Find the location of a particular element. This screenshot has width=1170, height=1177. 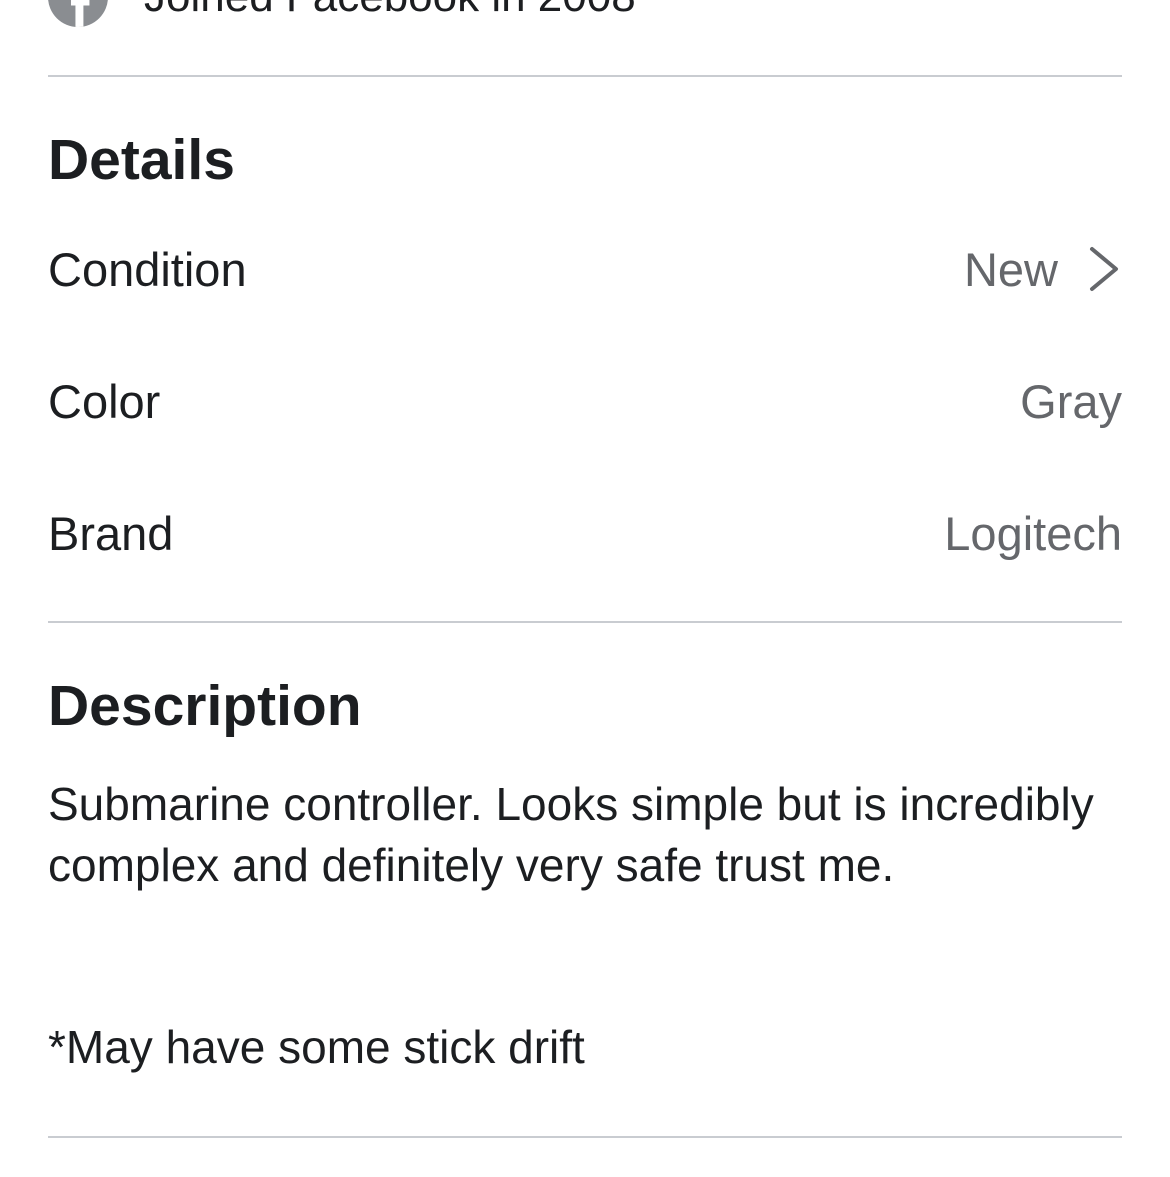

detail-label-color: Color is located at coordinates (104, 401).